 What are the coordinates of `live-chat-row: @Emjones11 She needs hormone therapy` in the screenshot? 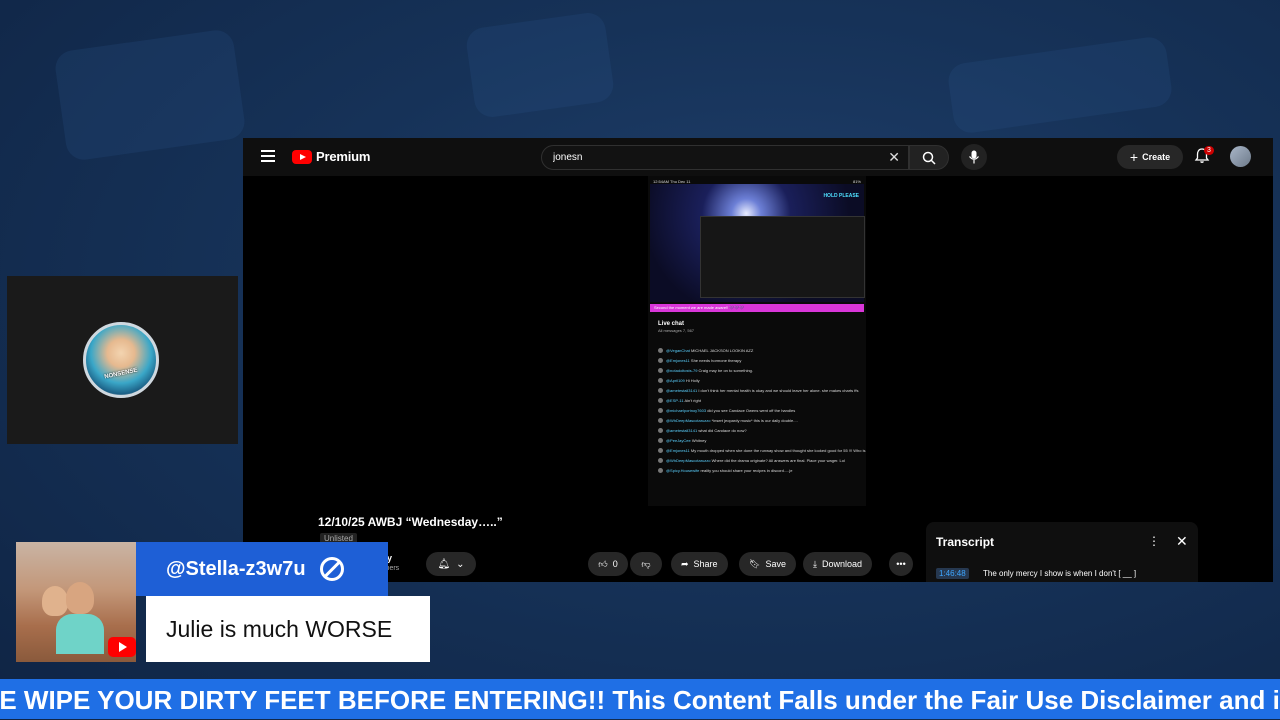 It's located at (699, 362).